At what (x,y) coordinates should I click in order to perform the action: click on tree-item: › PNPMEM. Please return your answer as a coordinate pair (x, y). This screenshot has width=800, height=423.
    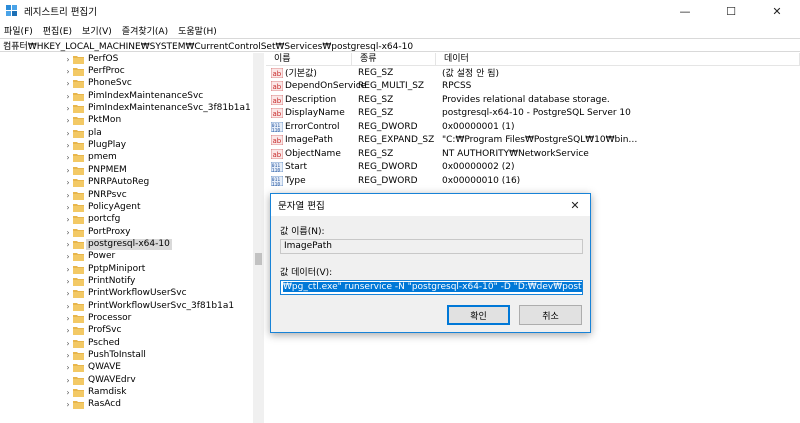
    Looking at the image, I should click on (126, 170).